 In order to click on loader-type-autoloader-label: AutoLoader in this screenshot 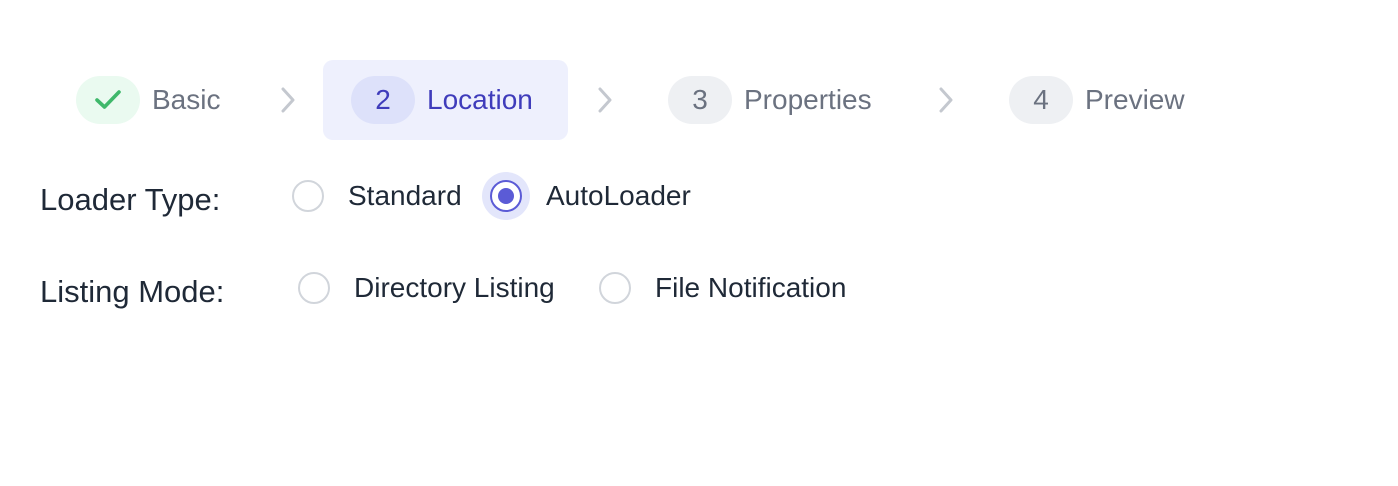, I will do `click(618, 195)`.